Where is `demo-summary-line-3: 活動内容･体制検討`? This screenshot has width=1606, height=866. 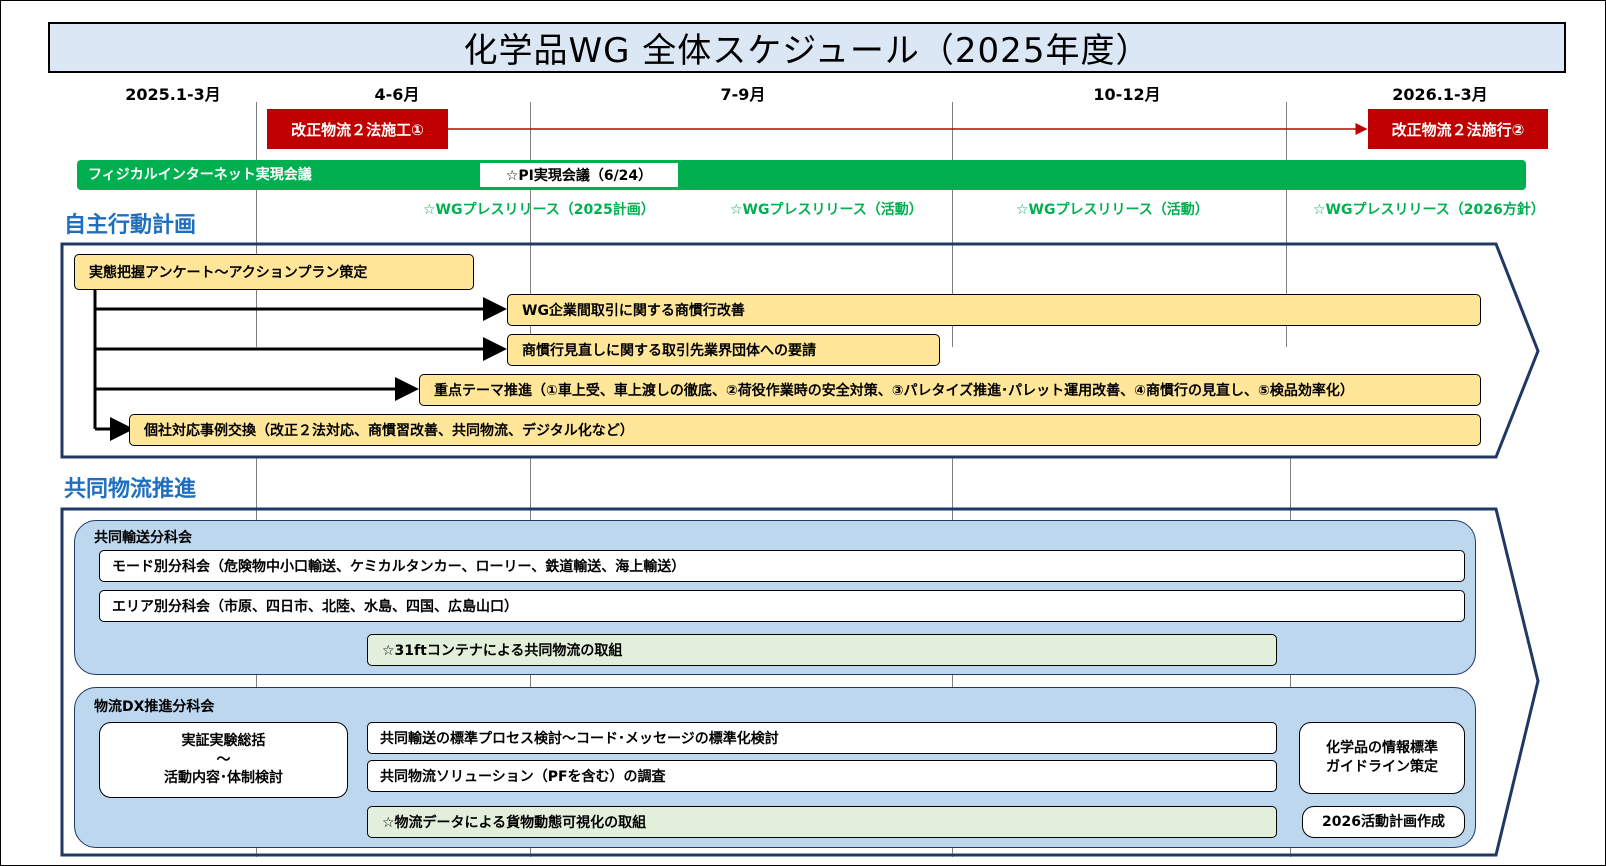 demo-summary-line-3: 活動内容･体制検討 is located at coordinates (223, 778).